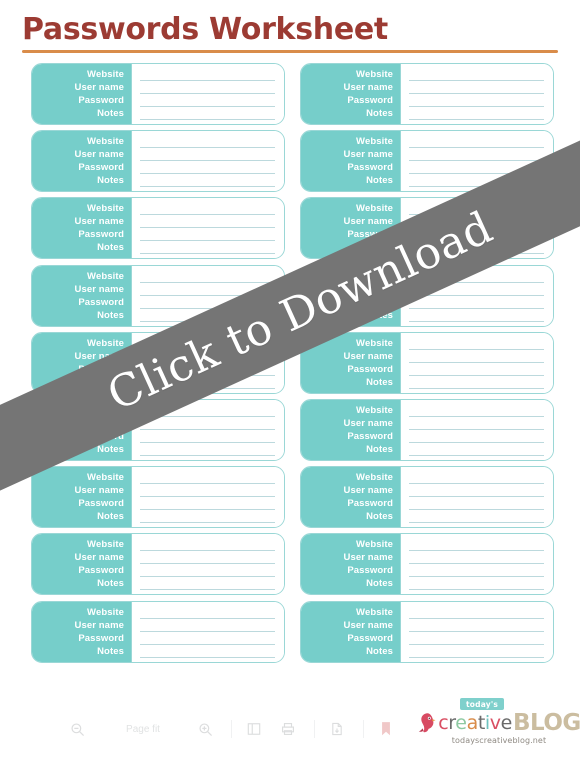 The width and height of the screenshot is (580, 757). What do you see at coordinates (475, 722) in the screenshot?
I see `logo-word-creative: creative` at bounding box center [475, 722].